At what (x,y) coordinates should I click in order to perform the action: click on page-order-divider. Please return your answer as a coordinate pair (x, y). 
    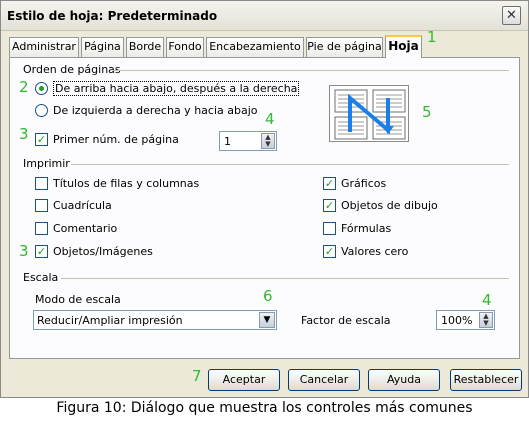
    Looking at the image, I should click on (311, 70).